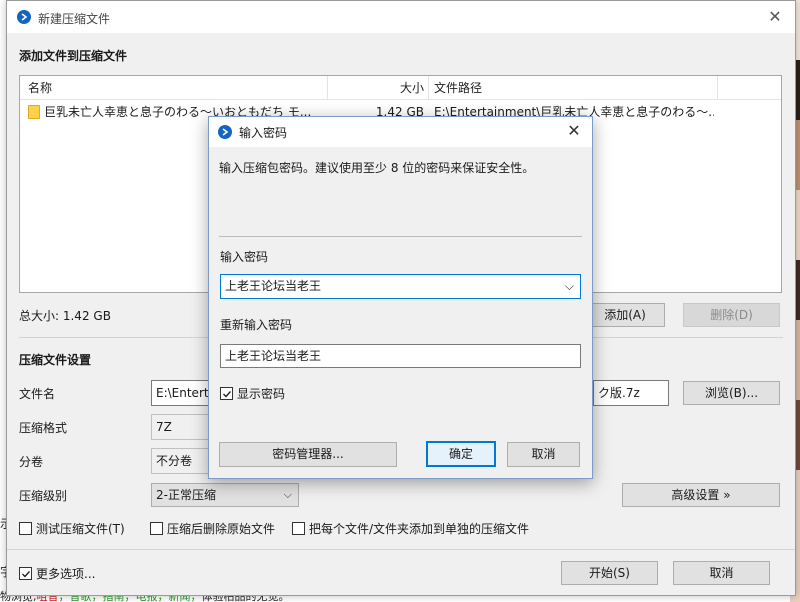 The height and width of the screenshot is (602, 800). I want to click on dialog-title: 输入密码, so click(263, 133).